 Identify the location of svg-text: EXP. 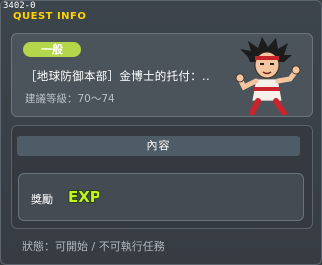
(83, 196).